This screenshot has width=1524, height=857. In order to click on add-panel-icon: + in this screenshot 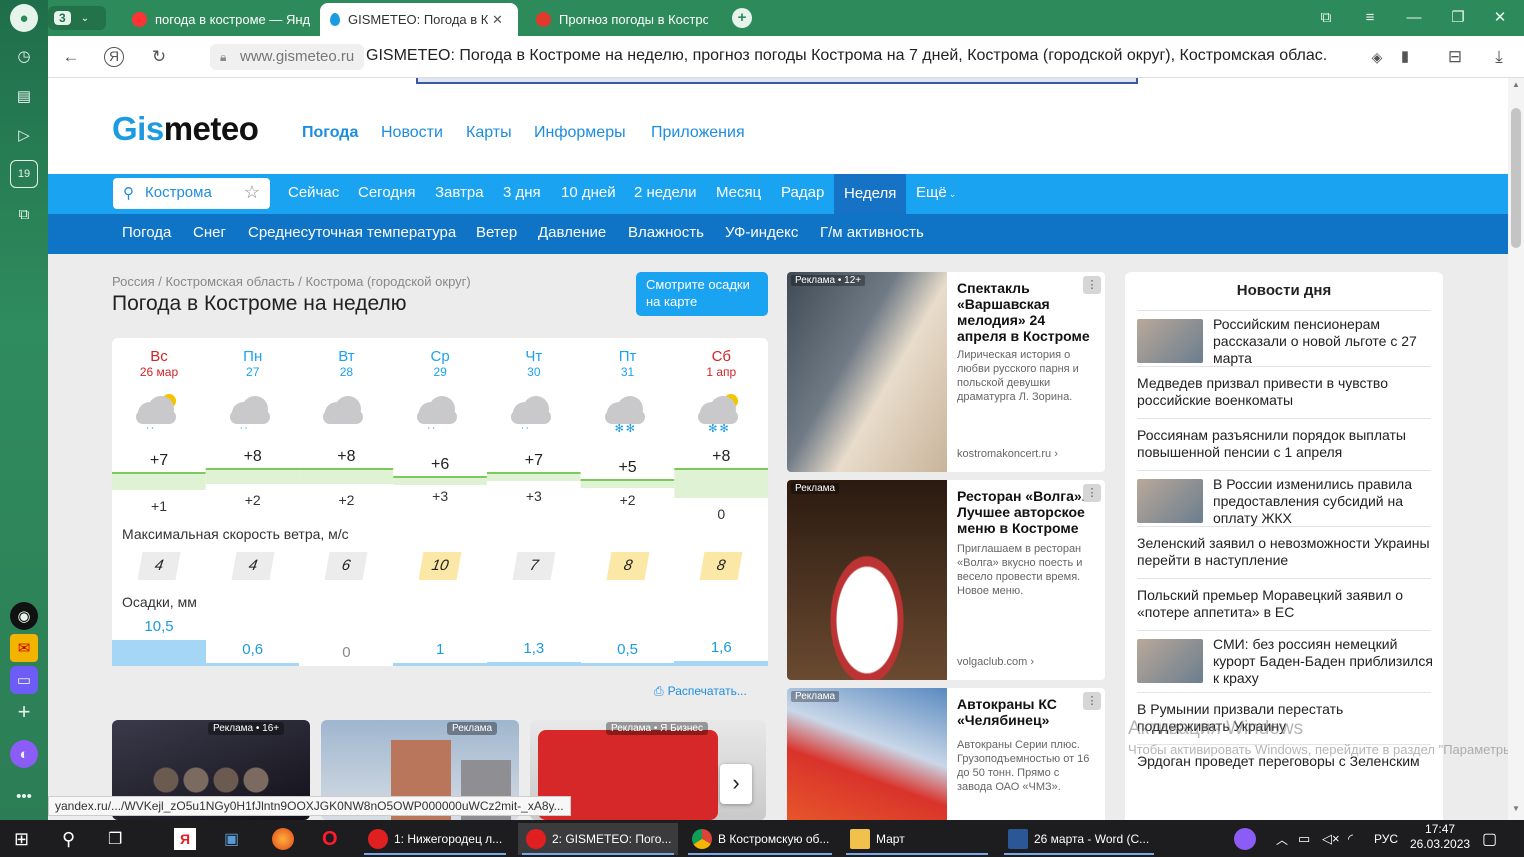, I will do `click(24, 712)`.